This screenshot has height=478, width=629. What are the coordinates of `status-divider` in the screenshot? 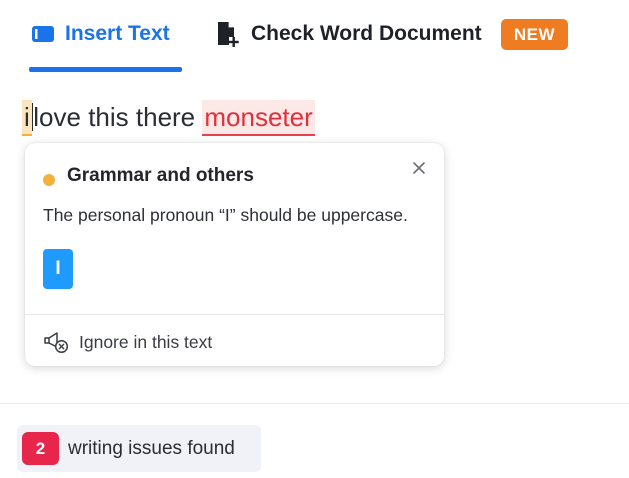 It's located at (314, 403).